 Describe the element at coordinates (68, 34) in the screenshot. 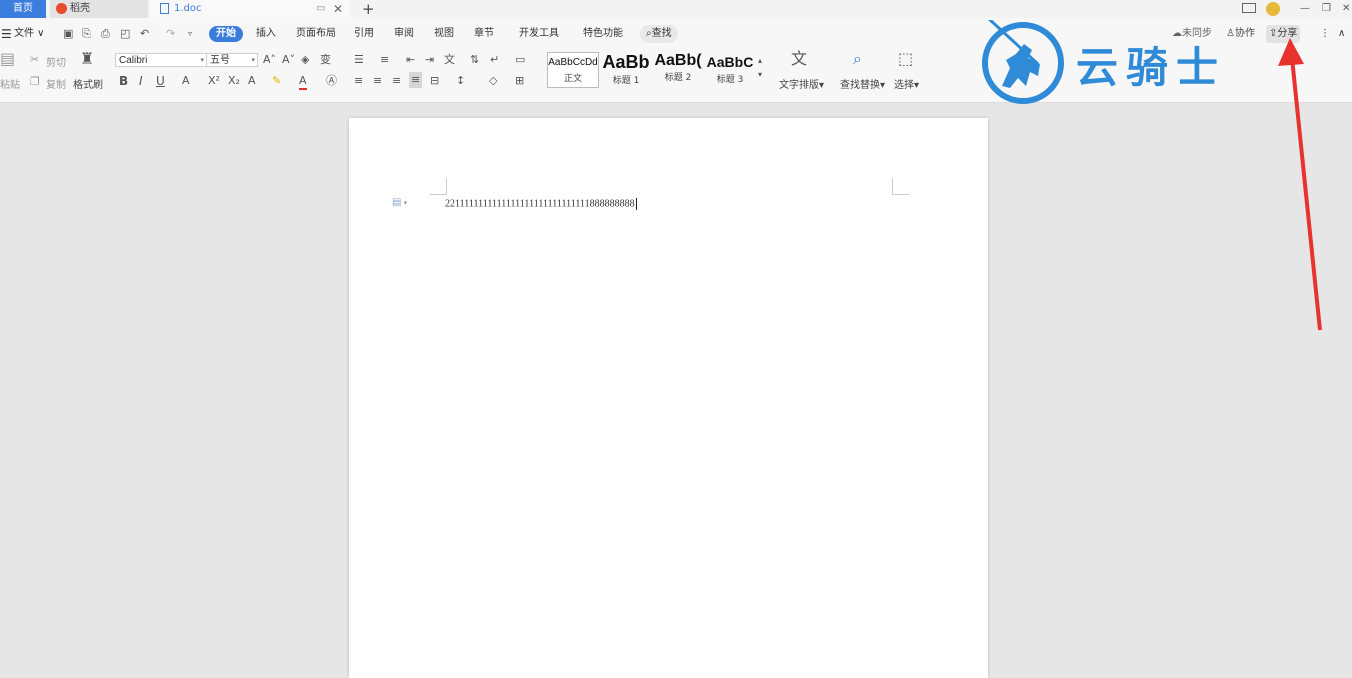

I see `save-icon: ▣` at that location.